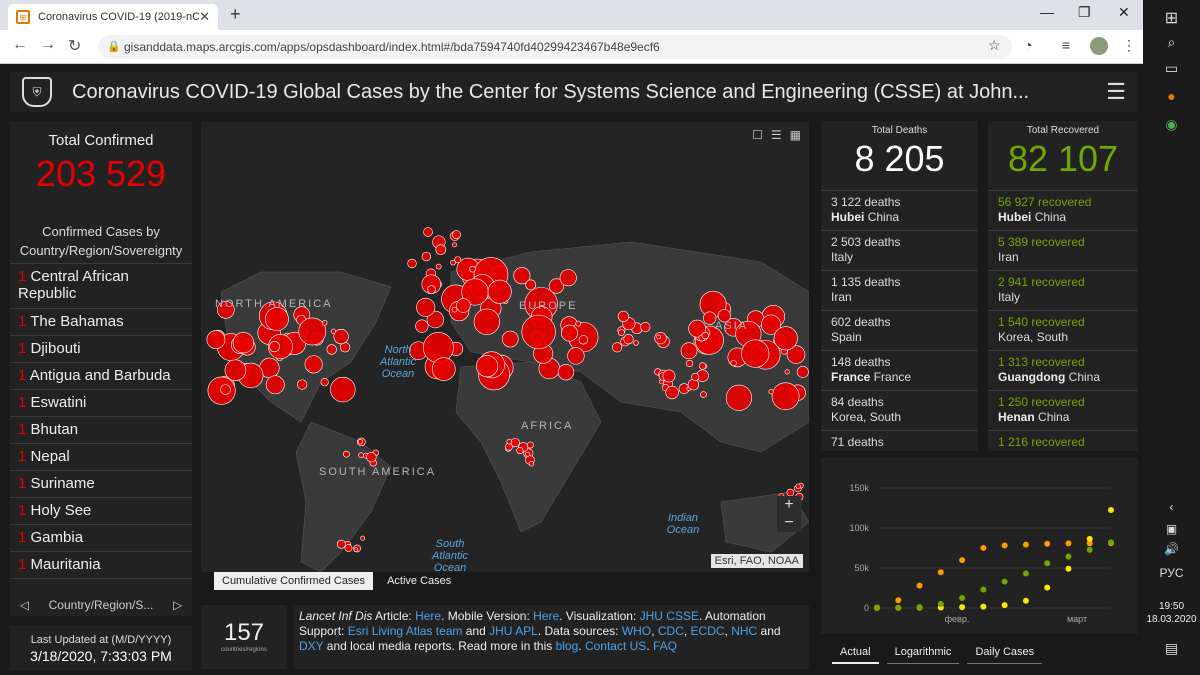 The height and width of the screenshot is (675, 1200). I want to click on country-list-item: 1 The Bahamas, so click(101, 322).